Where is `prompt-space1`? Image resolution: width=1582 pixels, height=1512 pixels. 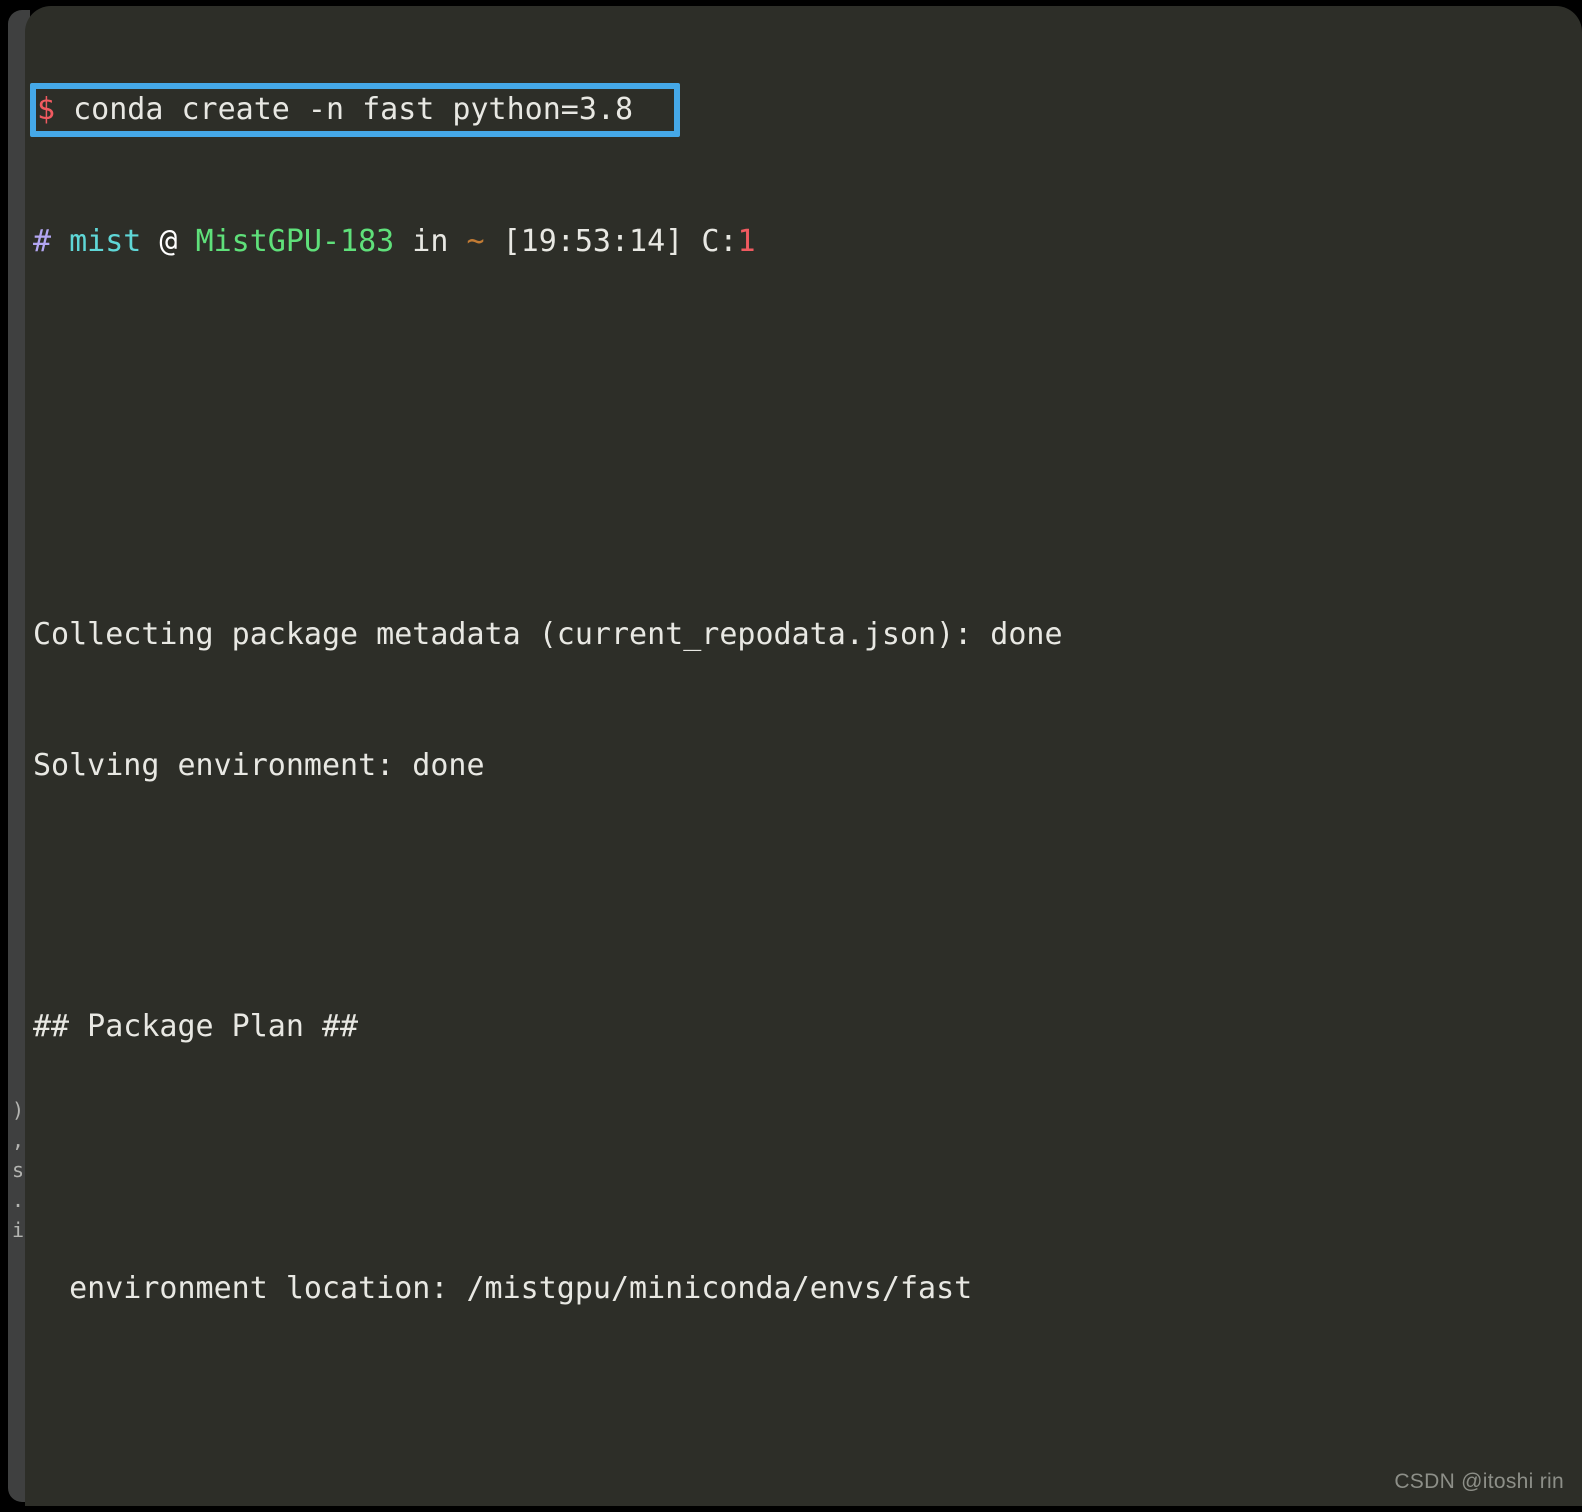 prompt-space1 is located at coordinates (60, 241).